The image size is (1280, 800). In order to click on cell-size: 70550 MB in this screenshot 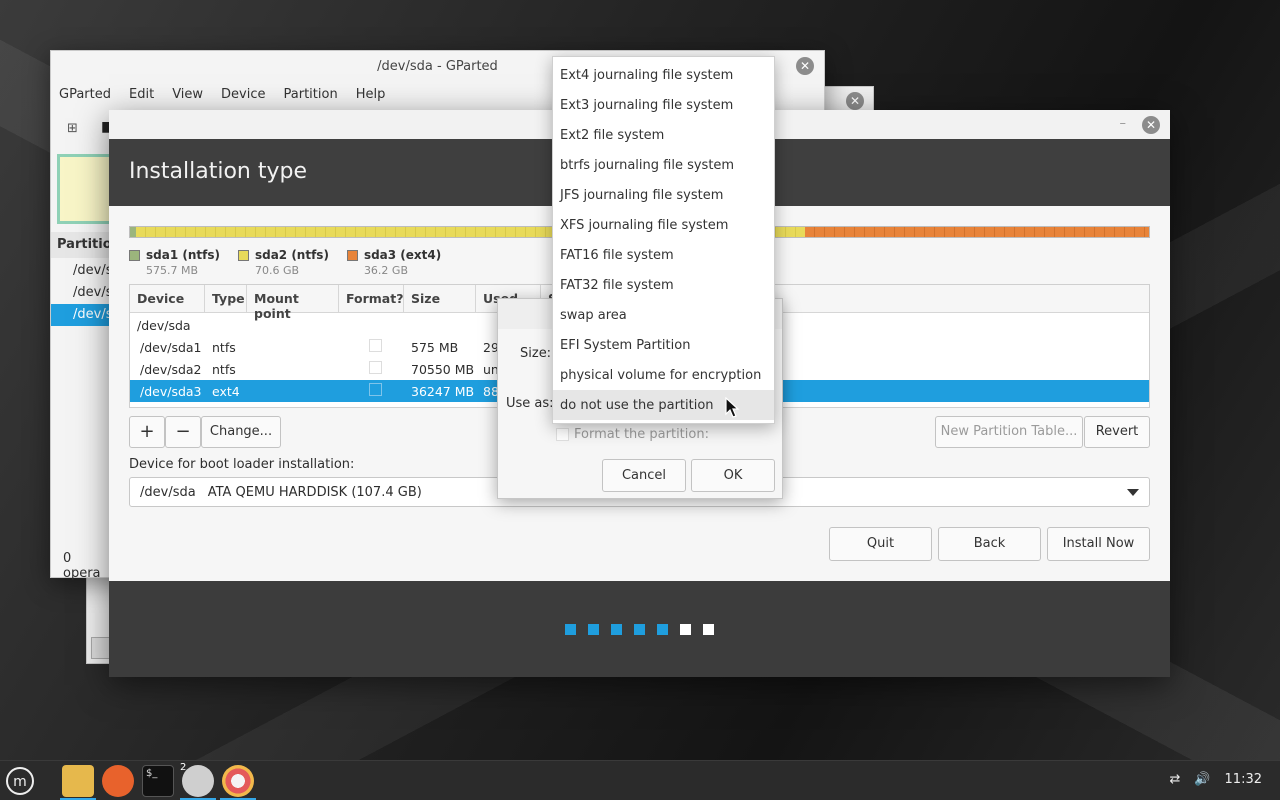, I will do `click(443, 369)`.